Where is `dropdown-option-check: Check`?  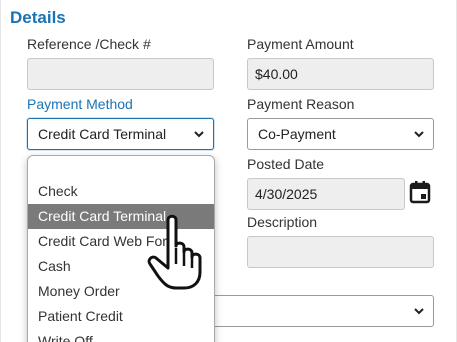 dropdown-option-check: Check is located at coordinates (121, 191).